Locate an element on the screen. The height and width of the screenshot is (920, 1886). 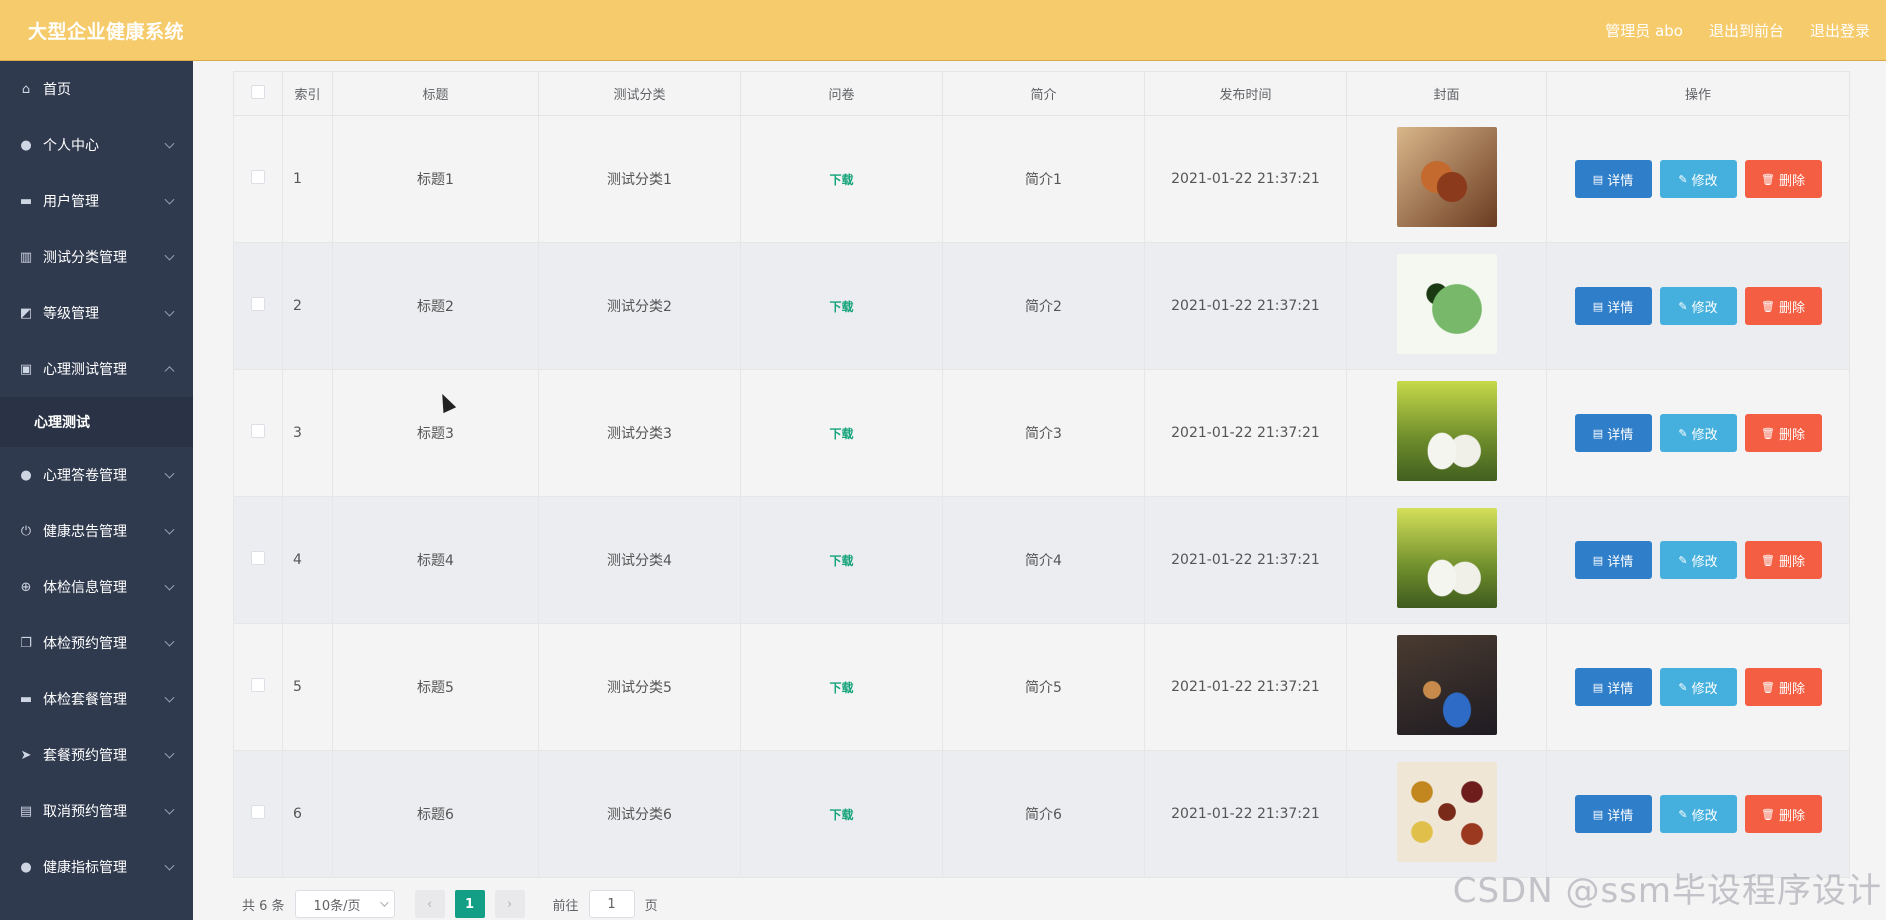
next-page-button: › is located at coordinates (509, 904).